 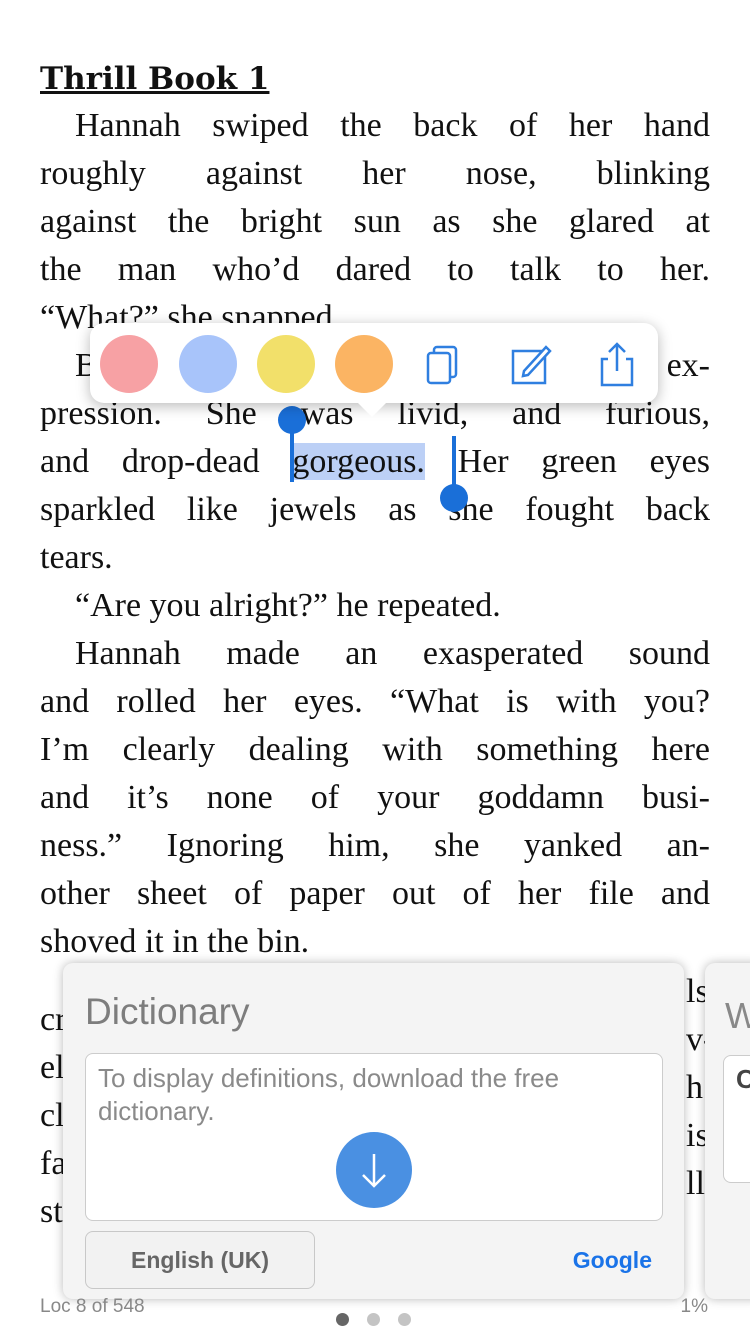 I want to click on paragraph-3: “Are you alright?” he repeated., so click(x=288, y=605).